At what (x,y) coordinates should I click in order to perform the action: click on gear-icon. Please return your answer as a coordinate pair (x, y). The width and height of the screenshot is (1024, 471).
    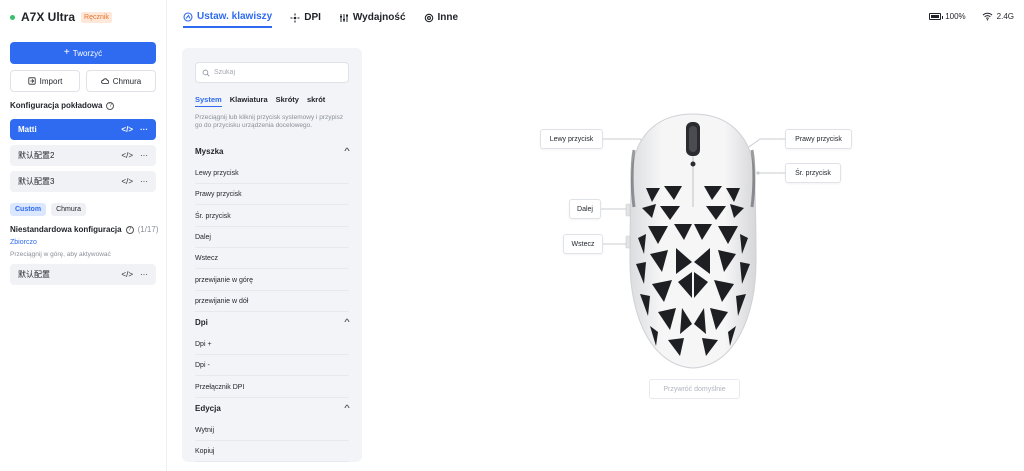
    Looking at the image, I should click on (428, 17).